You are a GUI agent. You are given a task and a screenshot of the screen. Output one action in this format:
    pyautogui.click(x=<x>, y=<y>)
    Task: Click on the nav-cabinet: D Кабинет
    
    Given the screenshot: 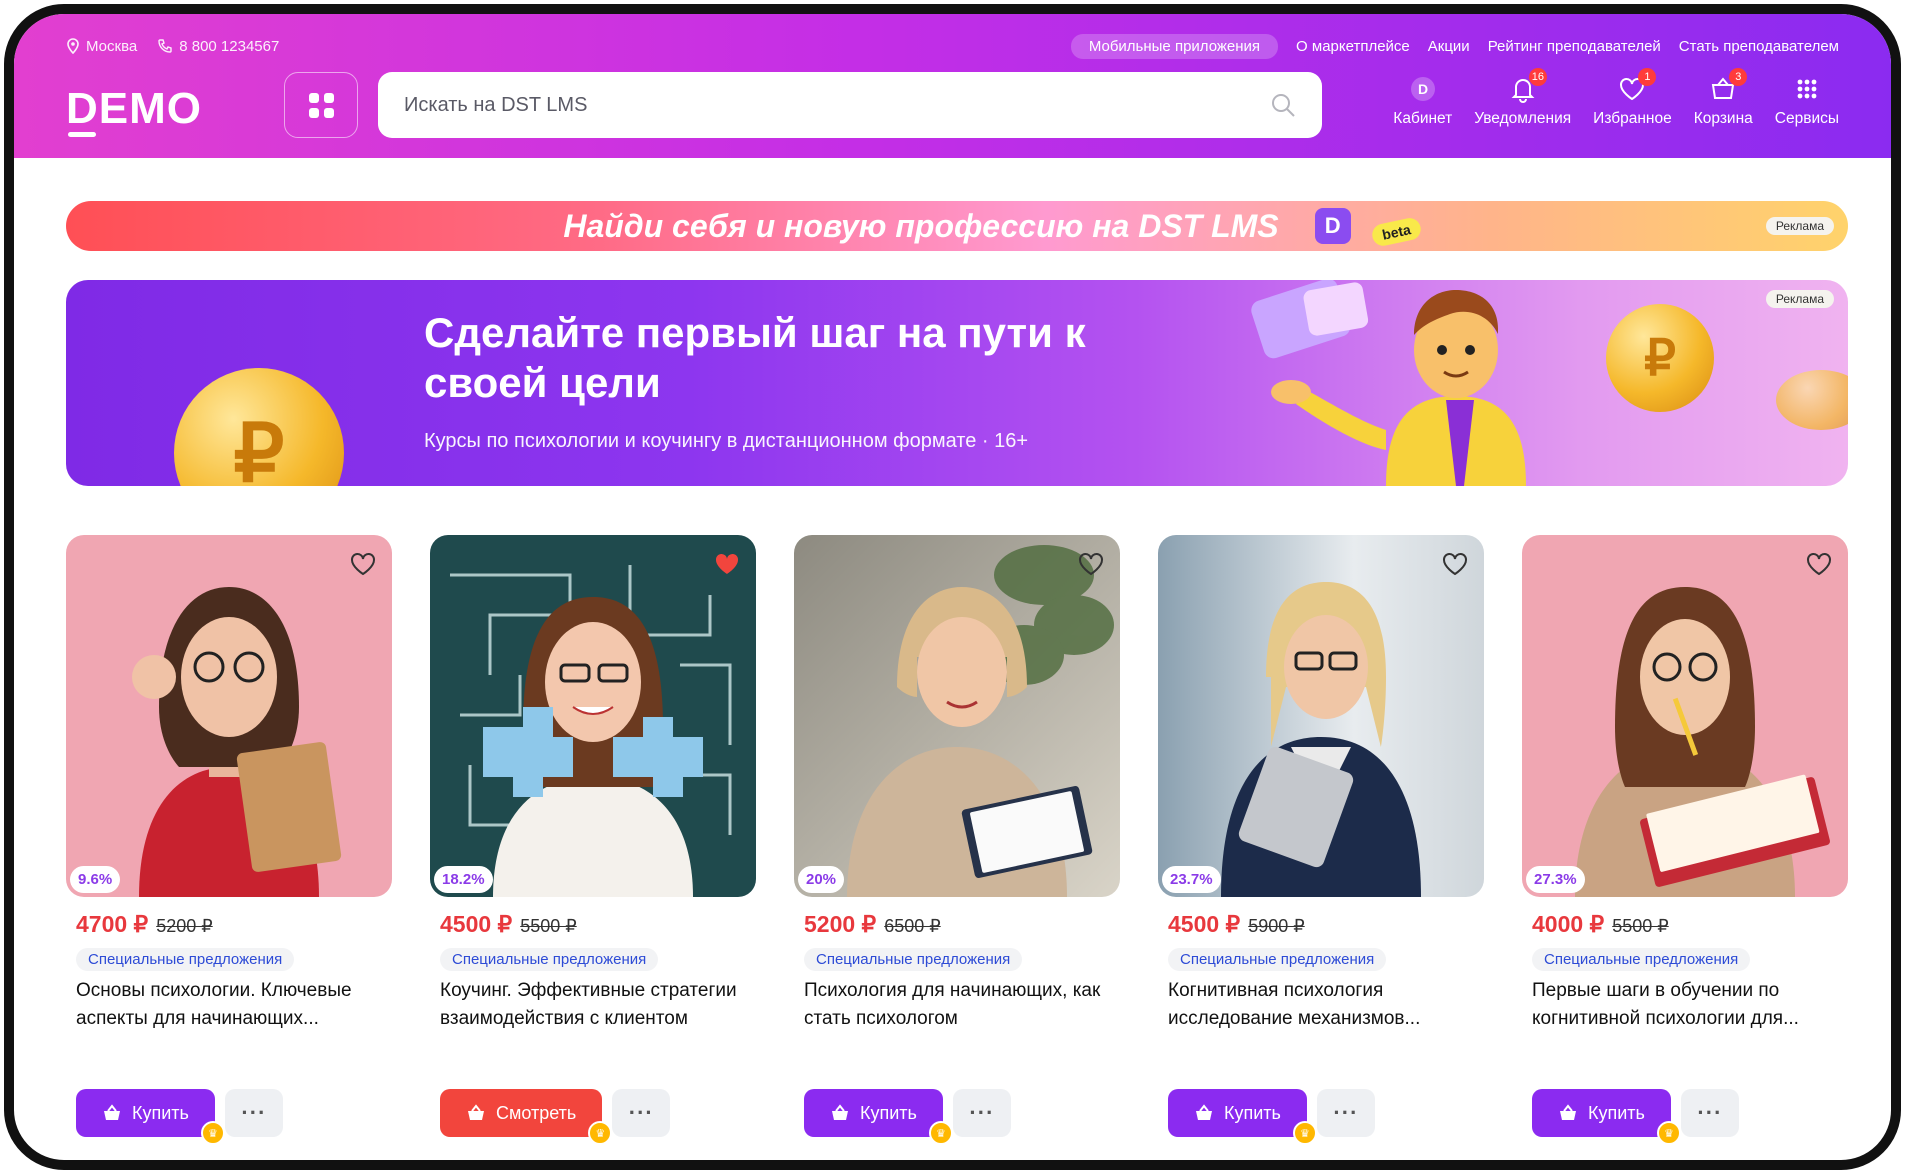 What is the action you would take?
    pyautogui.click(x=1422, y=101)
    